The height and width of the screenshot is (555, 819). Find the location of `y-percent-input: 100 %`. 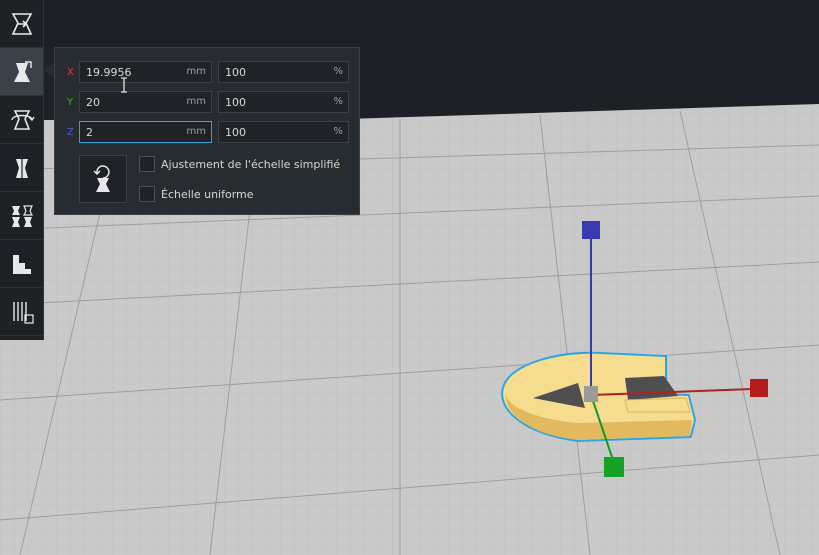

y-percent-input: 100 % is located at coordinates (283, 102).